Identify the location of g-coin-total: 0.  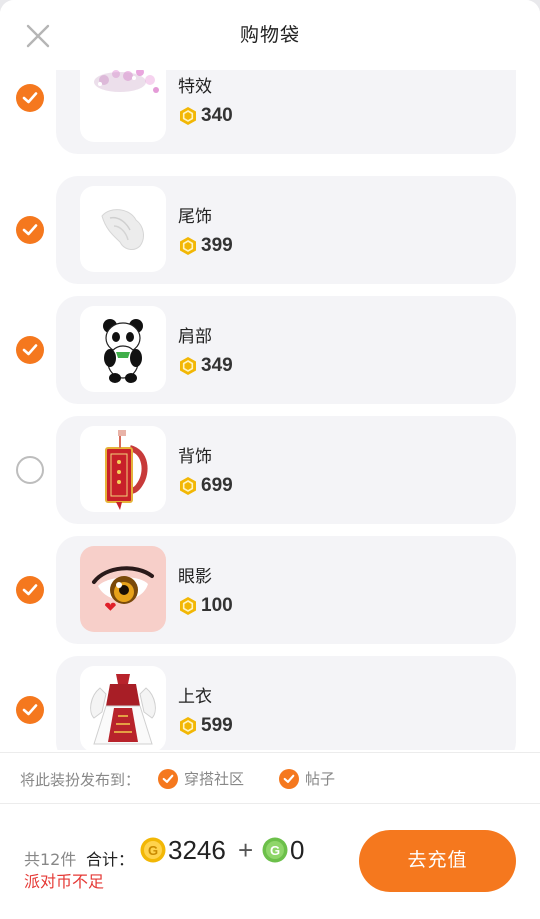
(297, 850).